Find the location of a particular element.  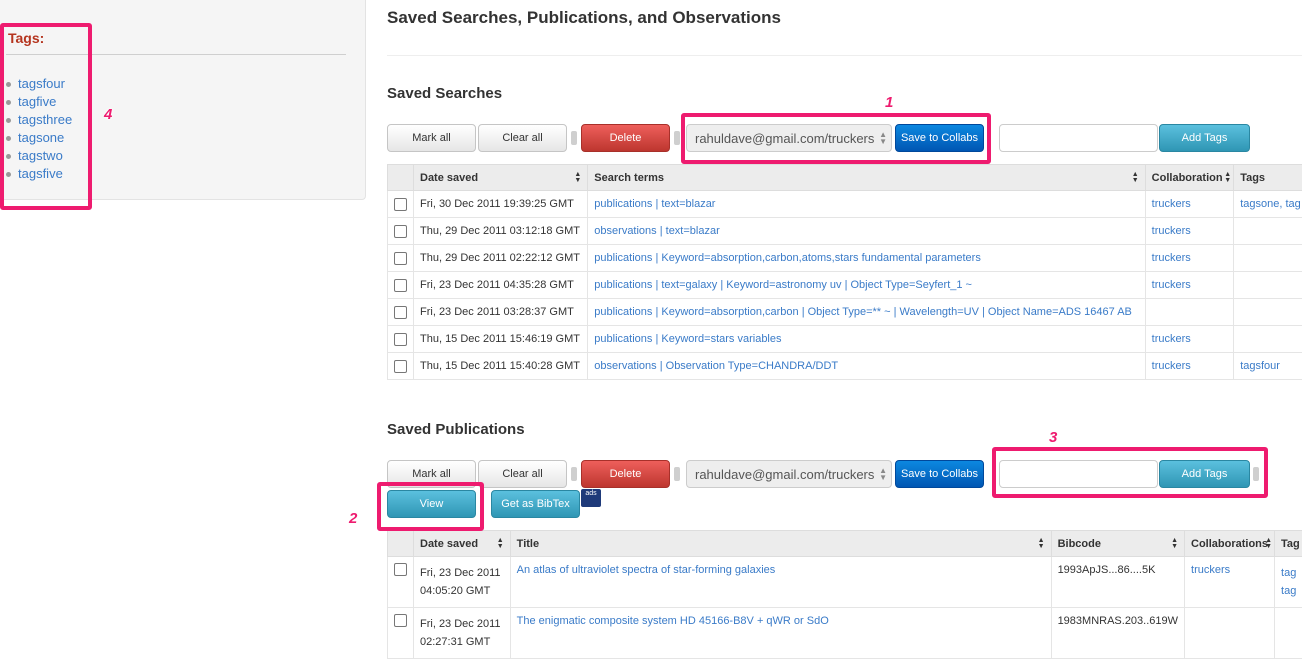

column-header-collaboration: Collaboration▲▼ is located at coordinates (1189, 178).